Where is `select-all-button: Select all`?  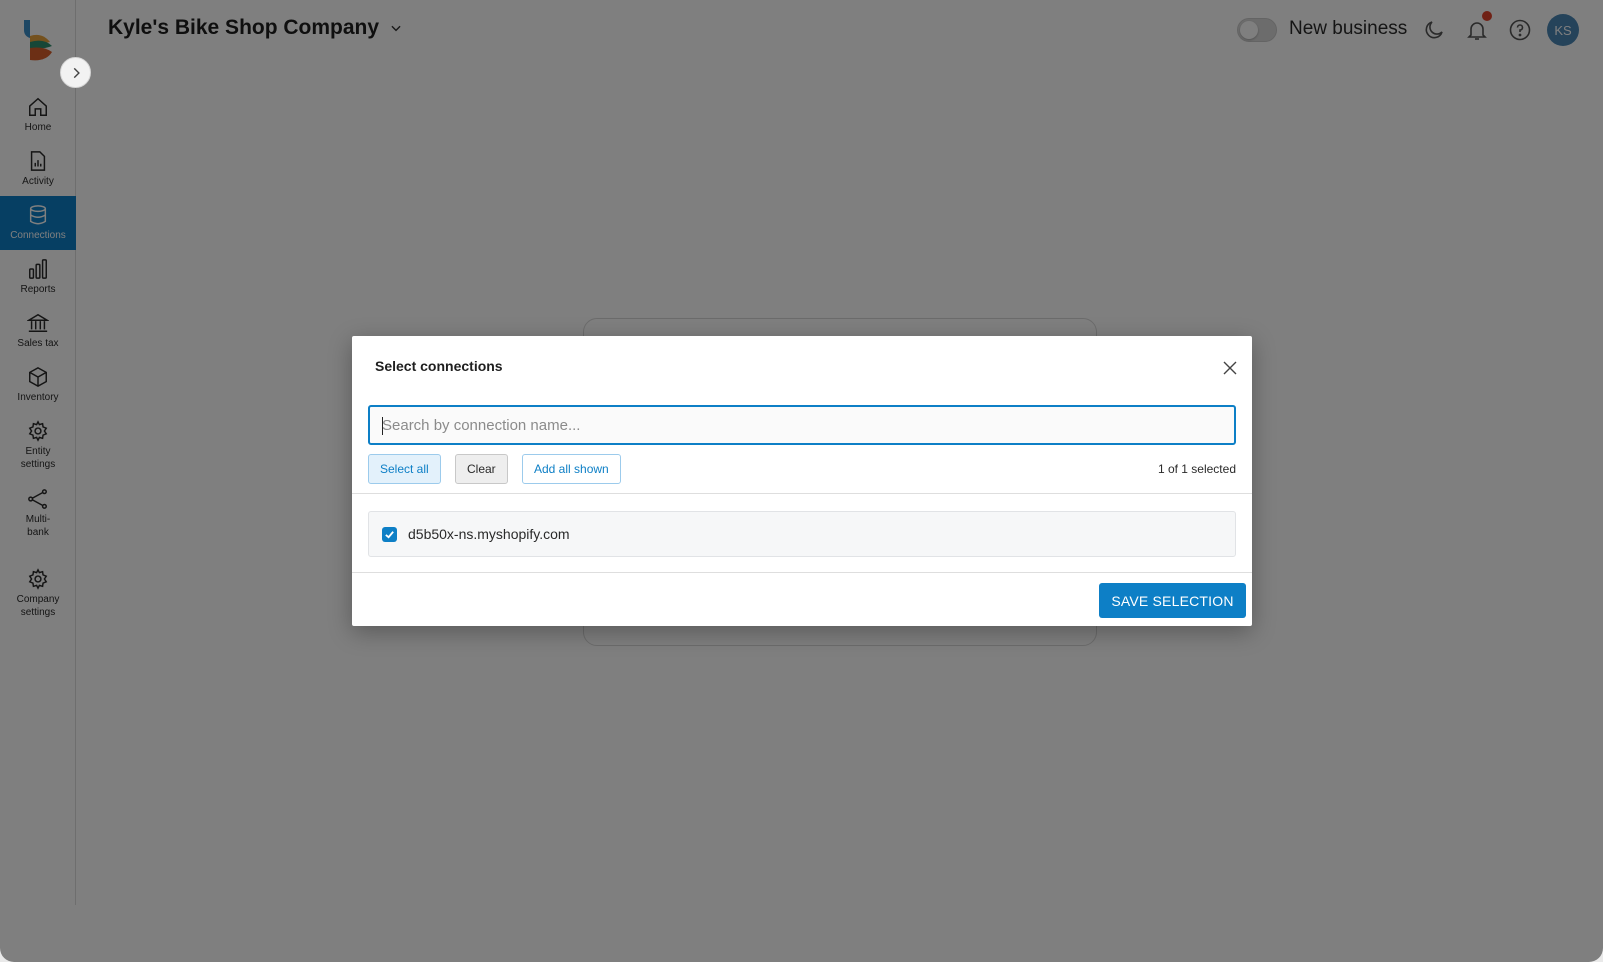 select-all-button: Select all is located at coordinates (404, 469).